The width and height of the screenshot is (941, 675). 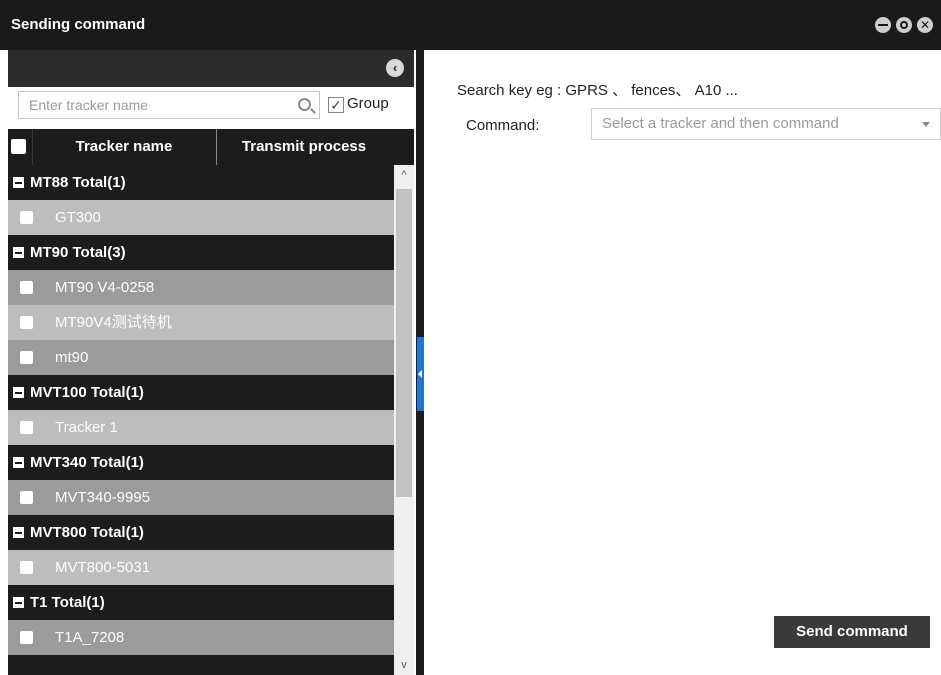 What do you see at coordinates (201, 427) in the screenshot?
I see `tracker-row: Tracker 1` at bounding box center [201, 427].